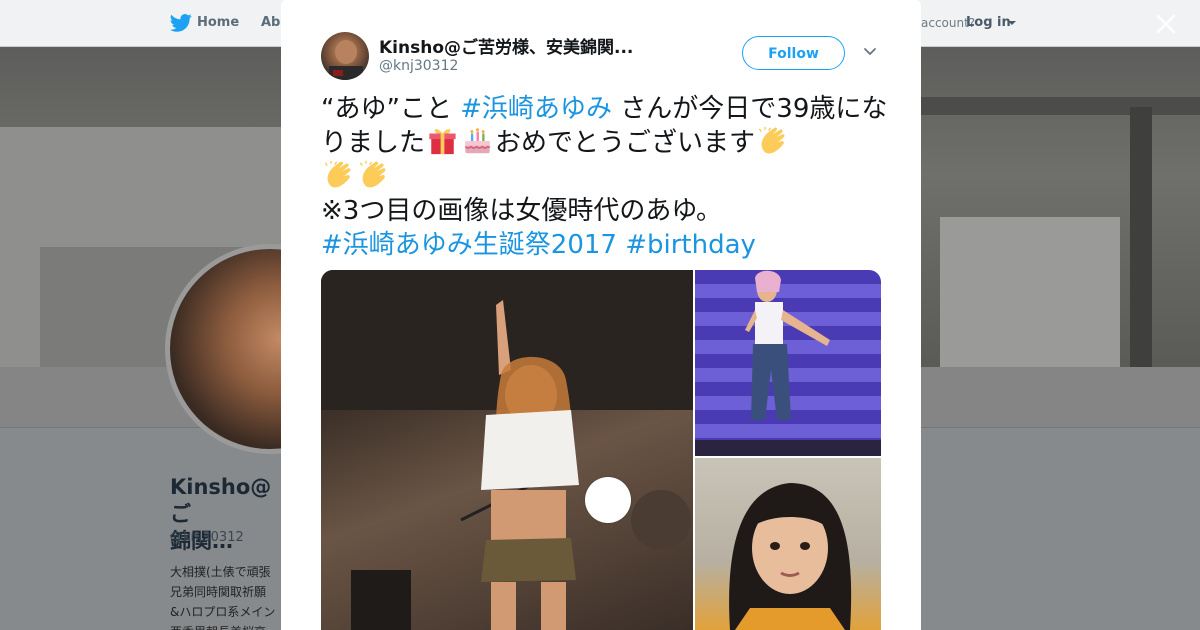 This screenshot has height=630, width=1200. I want to click on profile-bio: 大相撲(土俵で頑張 兄弟同時関取祈願 &ハロプロ系メイン 亜香里朝長美桜高, so click(223, 597).